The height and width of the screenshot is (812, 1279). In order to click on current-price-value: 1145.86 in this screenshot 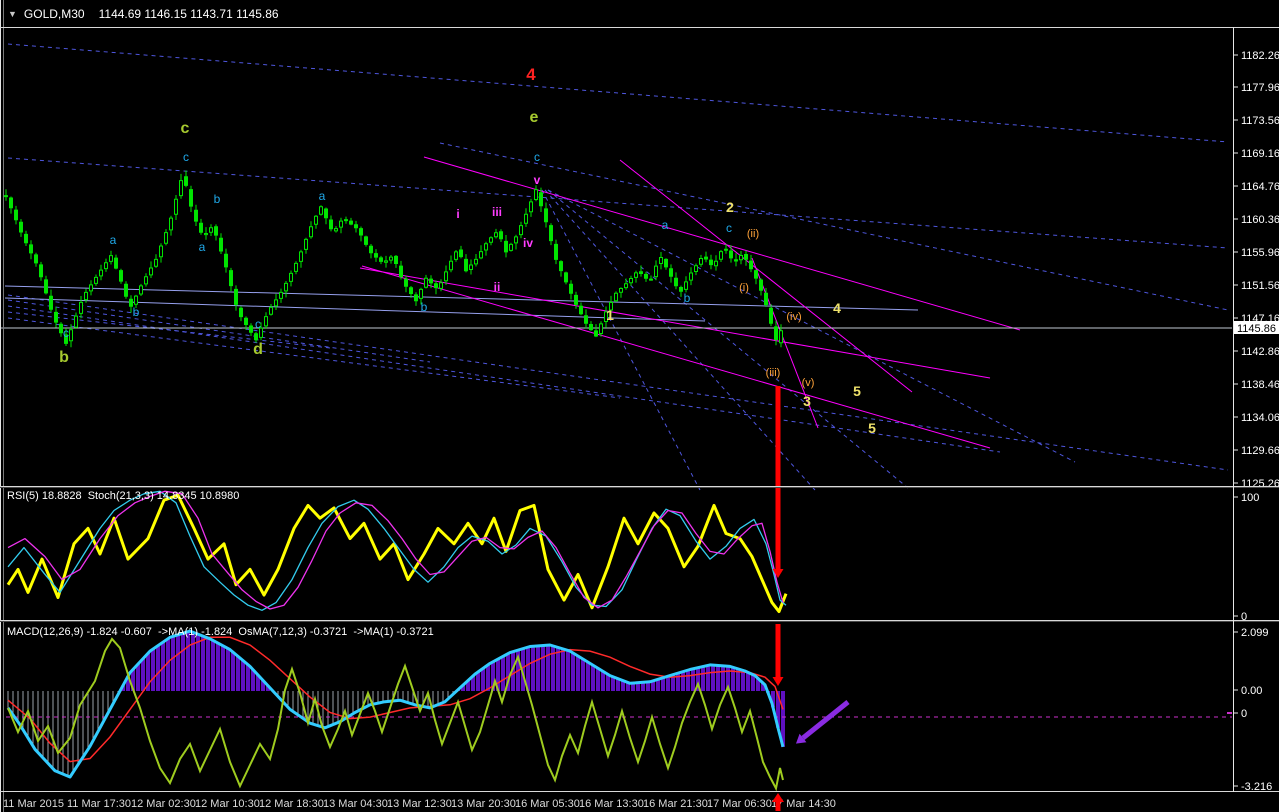, I will do `click(1256, 329)`.